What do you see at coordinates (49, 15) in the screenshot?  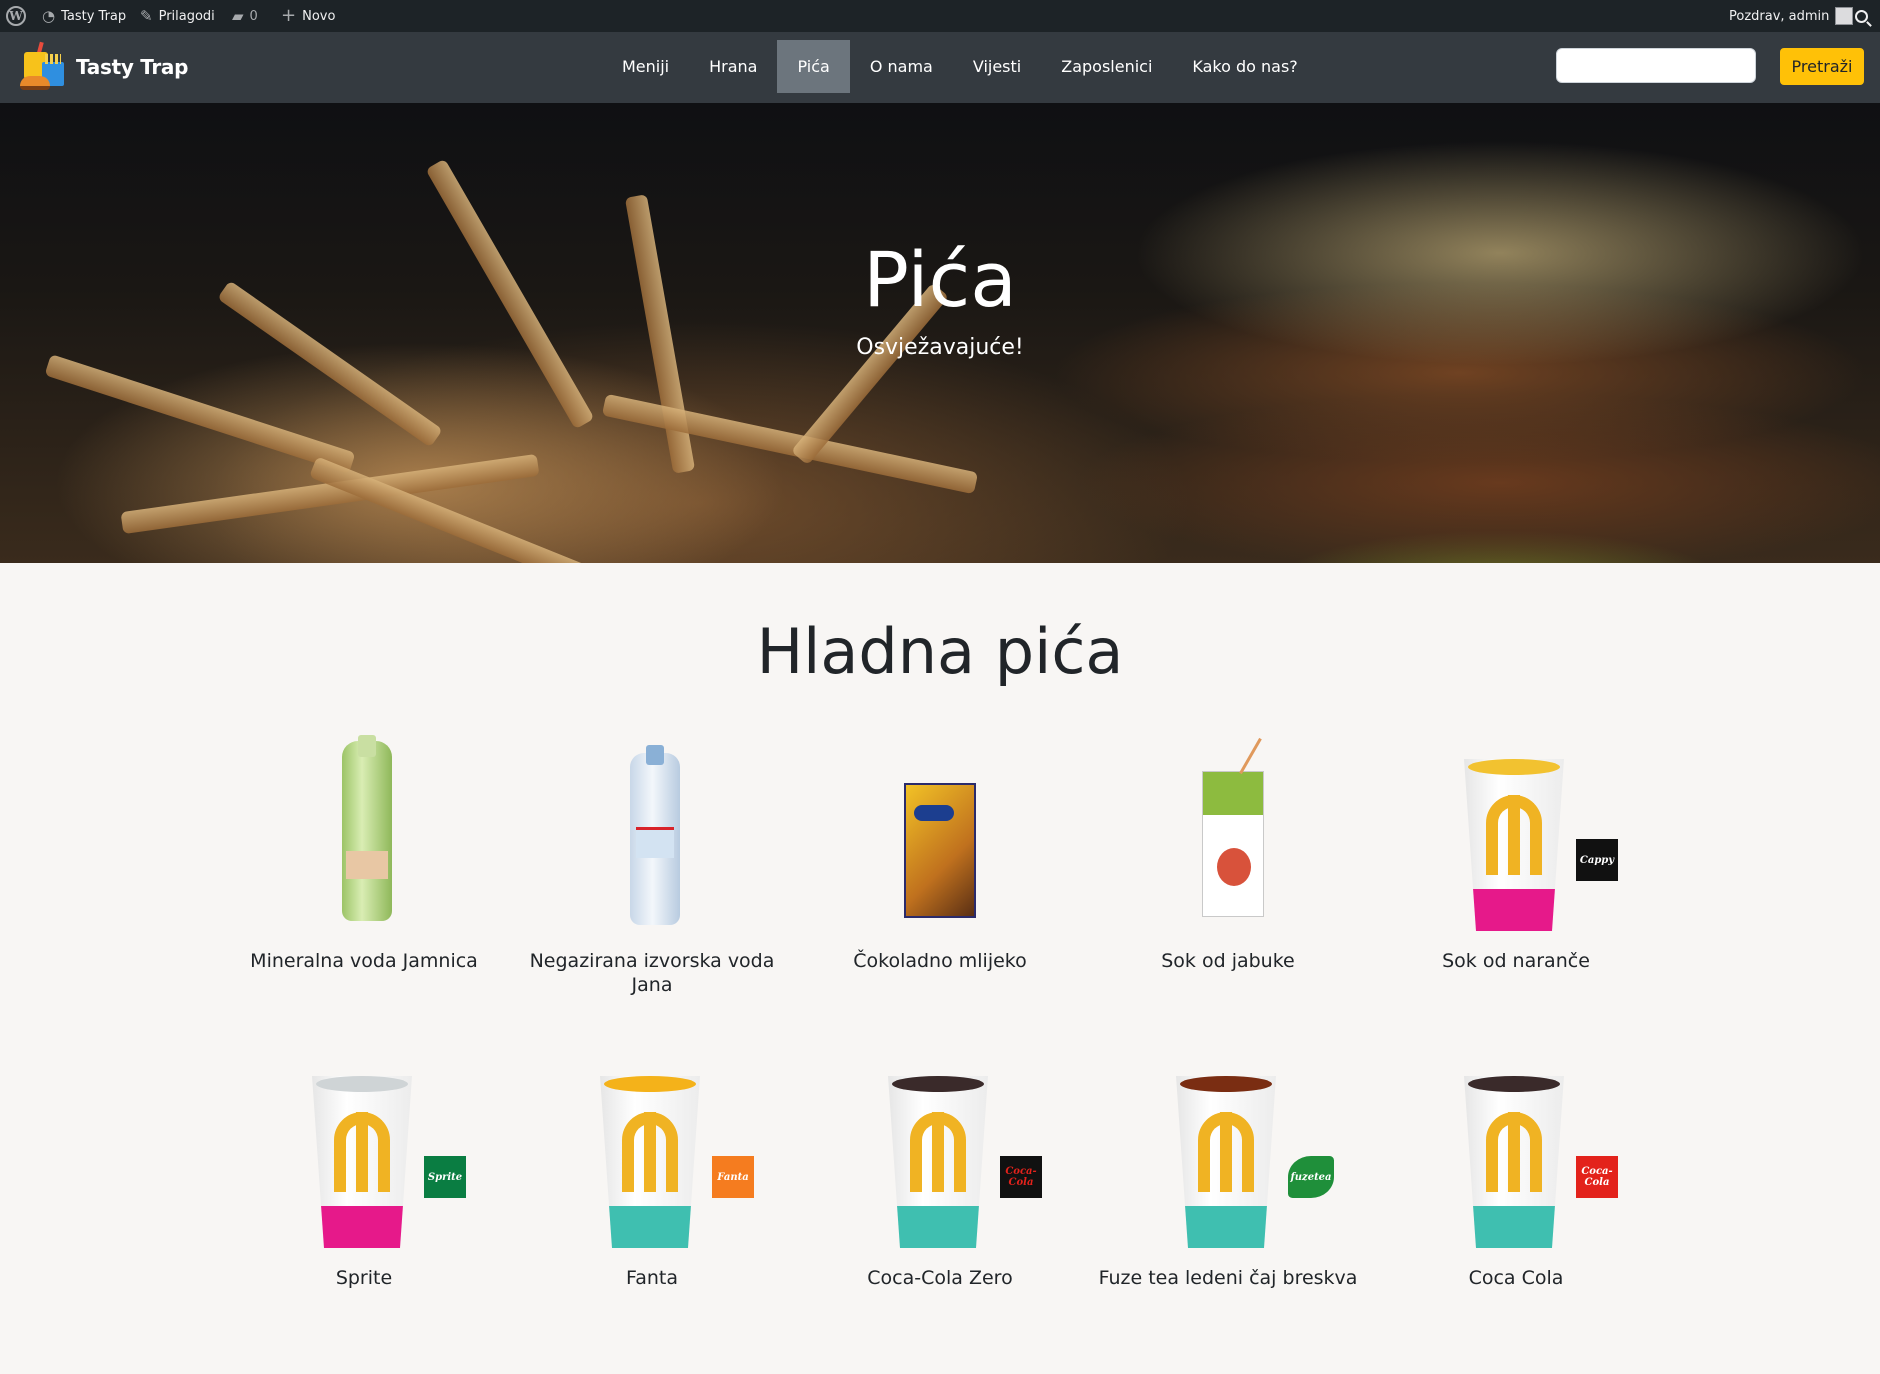 I see `dashboard-icon: ◔` at bounding box center [49, 15].